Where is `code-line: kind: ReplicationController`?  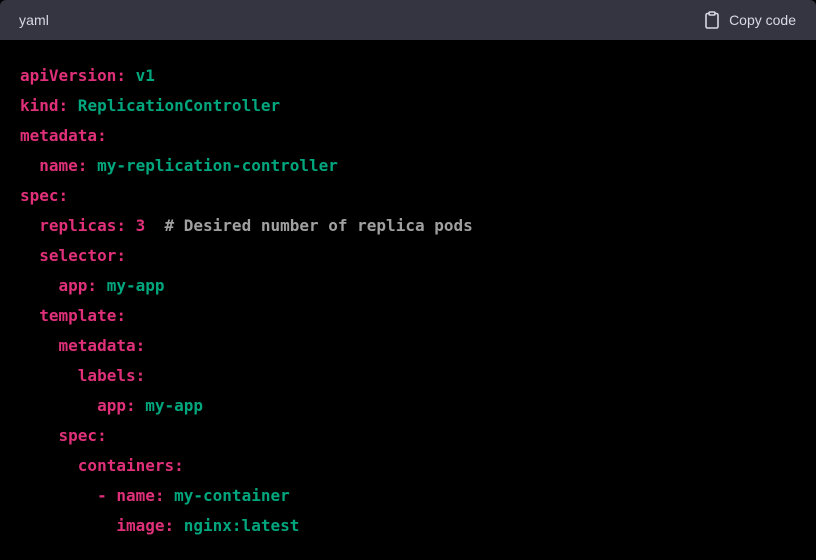 code-line: kind: ReplicationController is located at coordinates (246, 106).